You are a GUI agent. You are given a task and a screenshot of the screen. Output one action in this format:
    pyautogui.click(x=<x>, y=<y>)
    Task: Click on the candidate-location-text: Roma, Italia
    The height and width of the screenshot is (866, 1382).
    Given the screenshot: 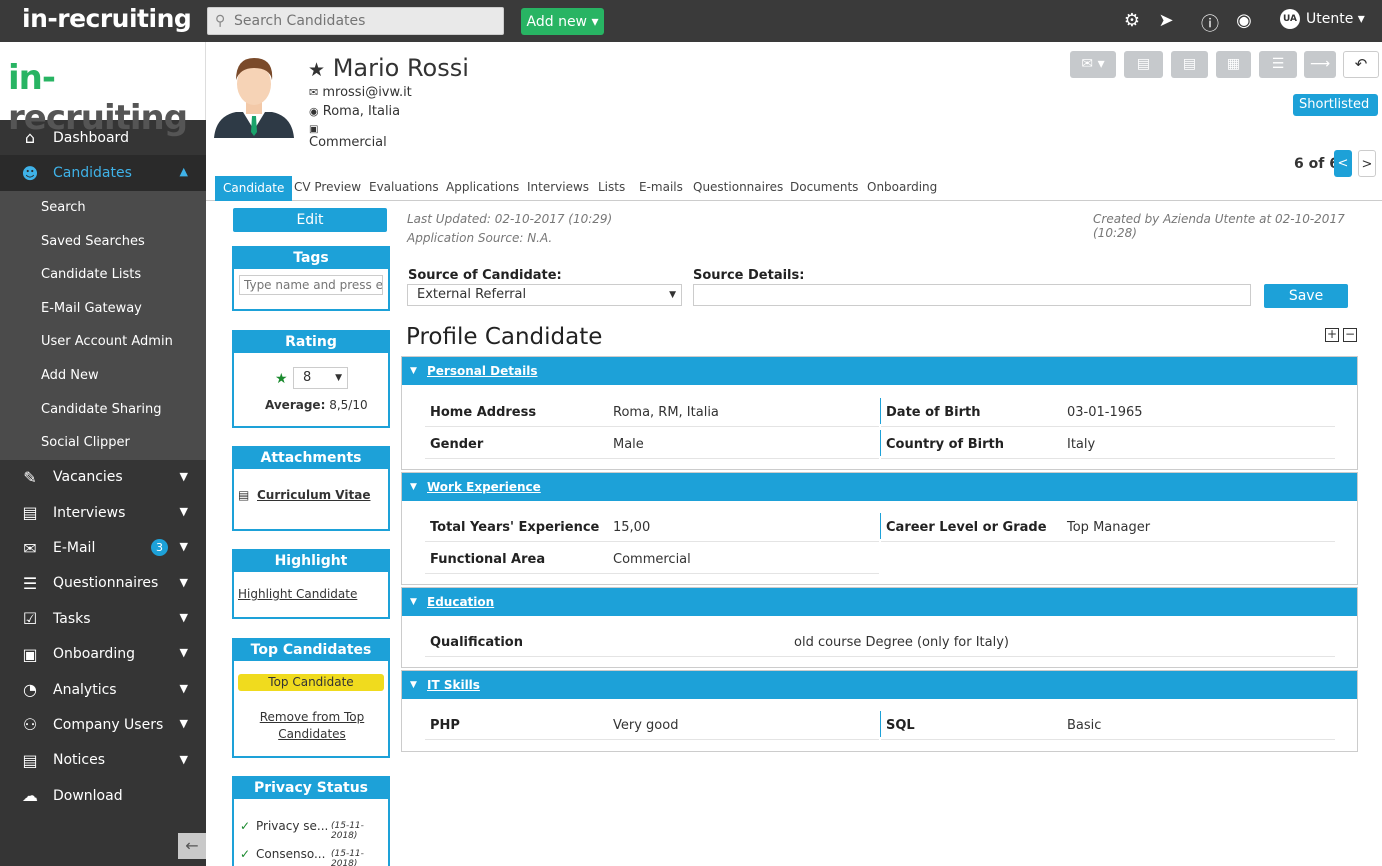 What is the action you would take?
    pyautogui.click(x=361, y=111)
    